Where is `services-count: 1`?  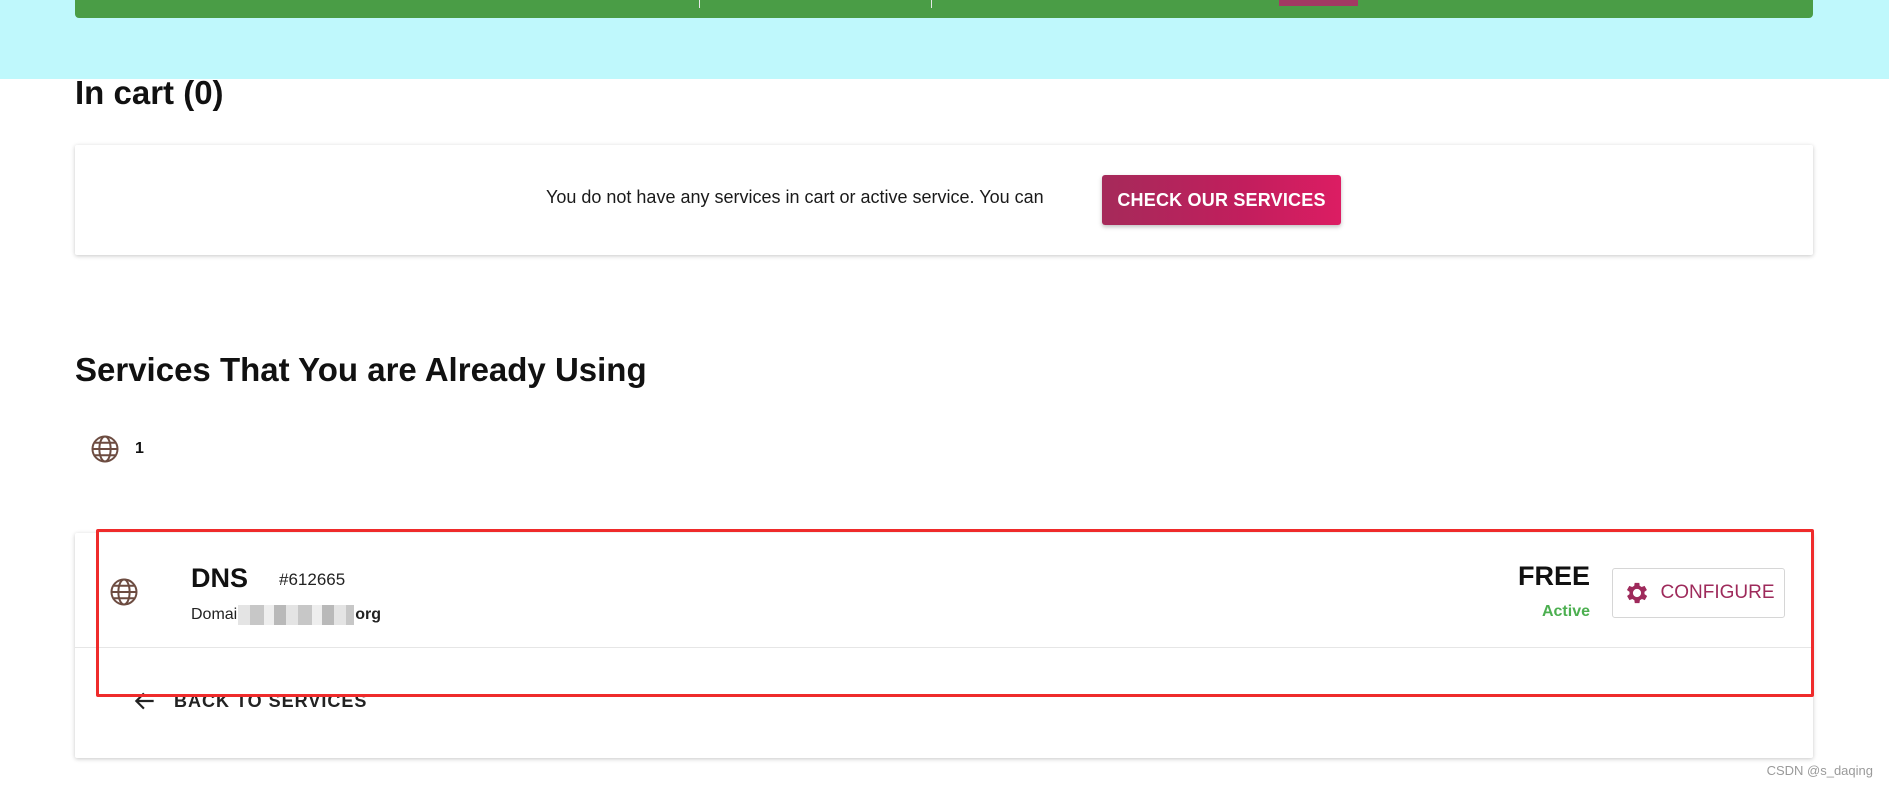
services-count: 1 is located at coordinates (117, 449).